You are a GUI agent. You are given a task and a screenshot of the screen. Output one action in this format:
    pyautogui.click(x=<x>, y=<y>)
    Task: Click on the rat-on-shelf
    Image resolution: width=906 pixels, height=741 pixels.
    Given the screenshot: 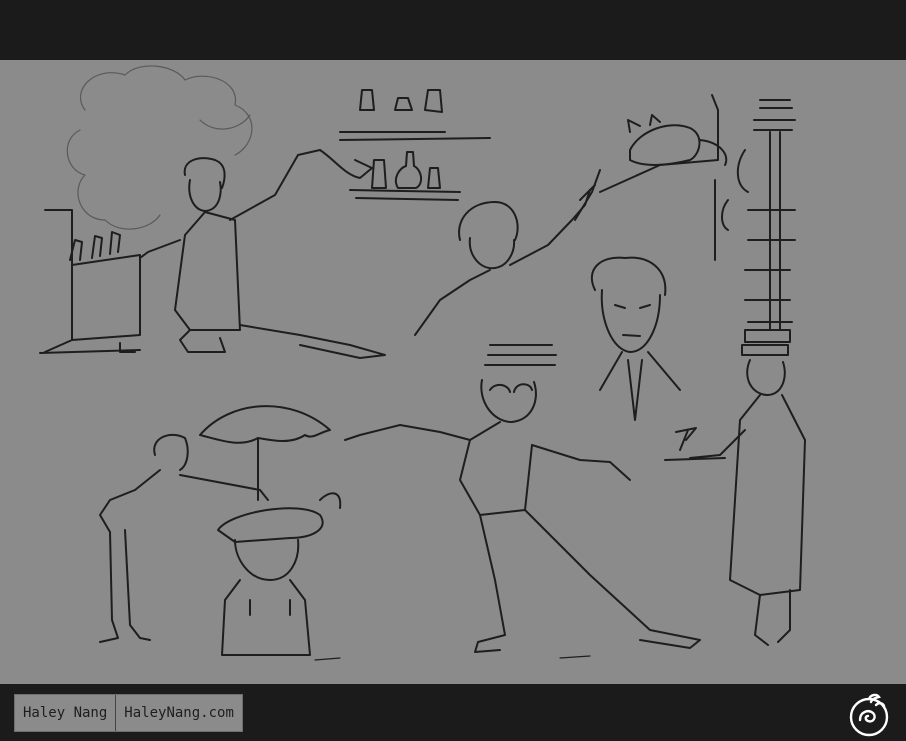 What is the action you would take?
    pyautogui.click(x=664, y=177)
    